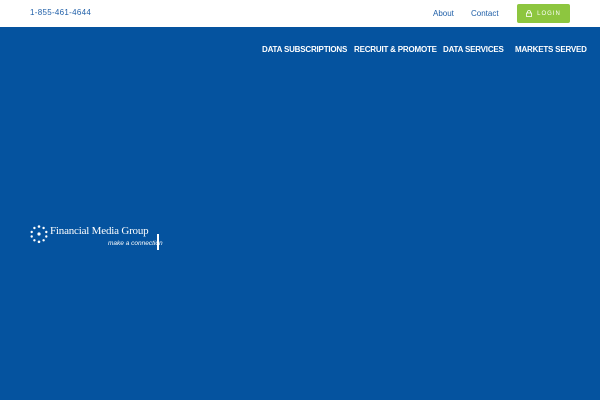  What do you see at coordinates (158, 242) in the screenshot?
I see `text-cursor-bar` at bounding box center [158, 242].